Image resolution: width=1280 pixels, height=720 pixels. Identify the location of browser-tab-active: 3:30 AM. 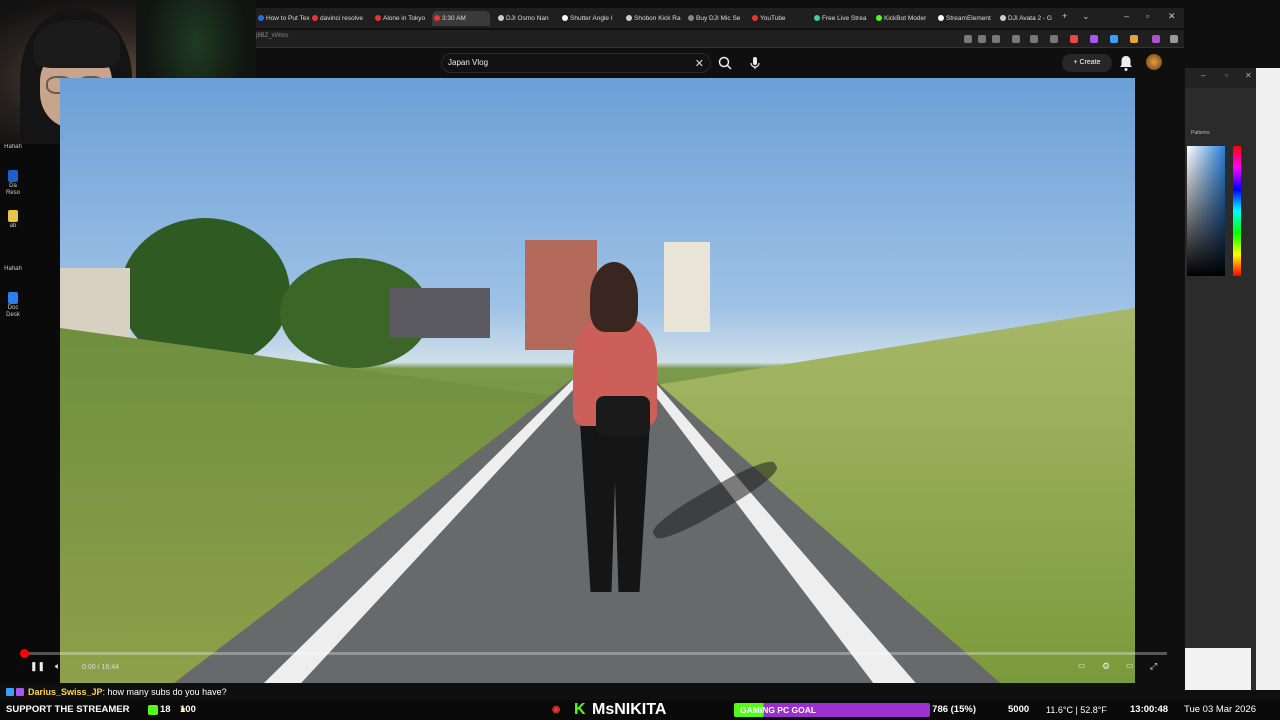
(461, 18).